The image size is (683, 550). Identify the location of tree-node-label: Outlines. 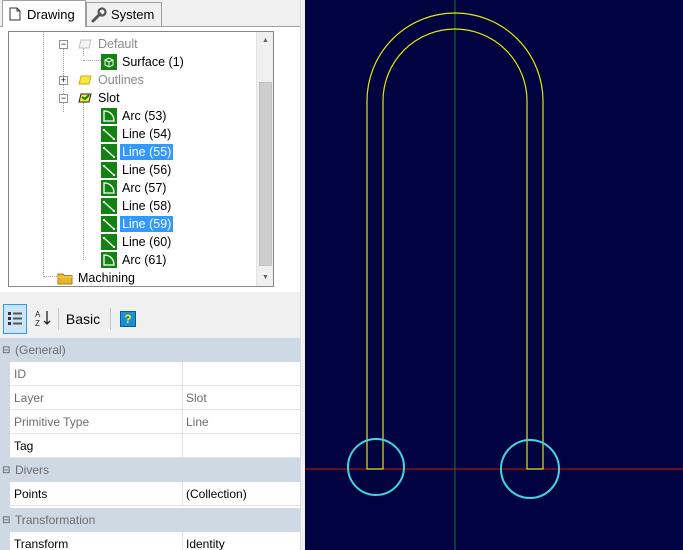
(121, 80).